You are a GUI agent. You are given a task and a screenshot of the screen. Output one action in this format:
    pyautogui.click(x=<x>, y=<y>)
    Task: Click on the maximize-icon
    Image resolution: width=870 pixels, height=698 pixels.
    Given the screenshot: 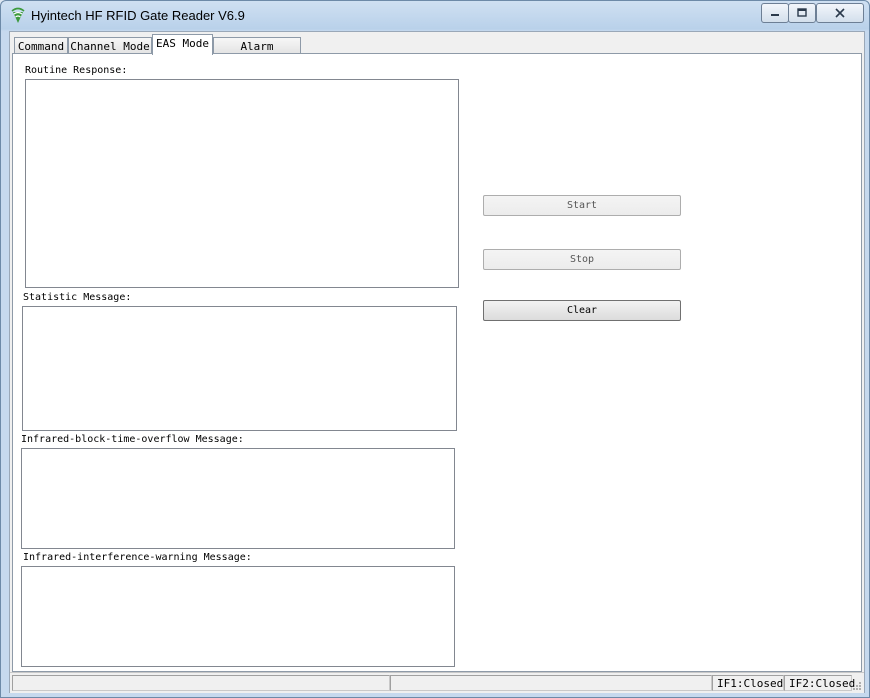 What is the action you would take?
    pyautogui.click(x=802, y=13)
    